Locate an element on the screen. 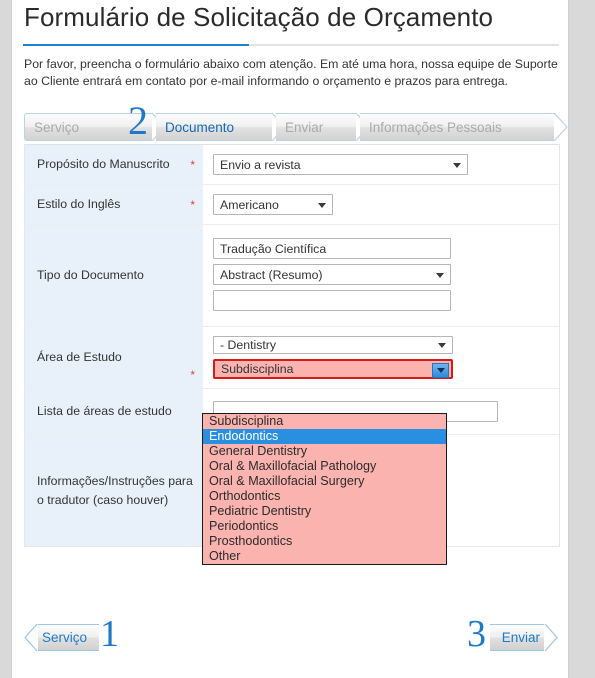 Image resolution: width=595 pixels, height=678 pixels. select-proposito-value: Envio a revista is located at coordinates (260, 164).